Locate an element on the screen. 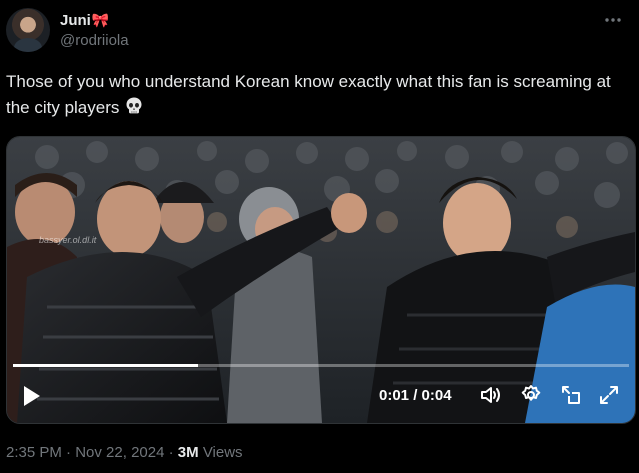 The width and height of the screenshot is (639, 473). tweet-footer: 2:35 PM · Nov 22, 2024 · 3M Views is located at coordinates (124, 452).